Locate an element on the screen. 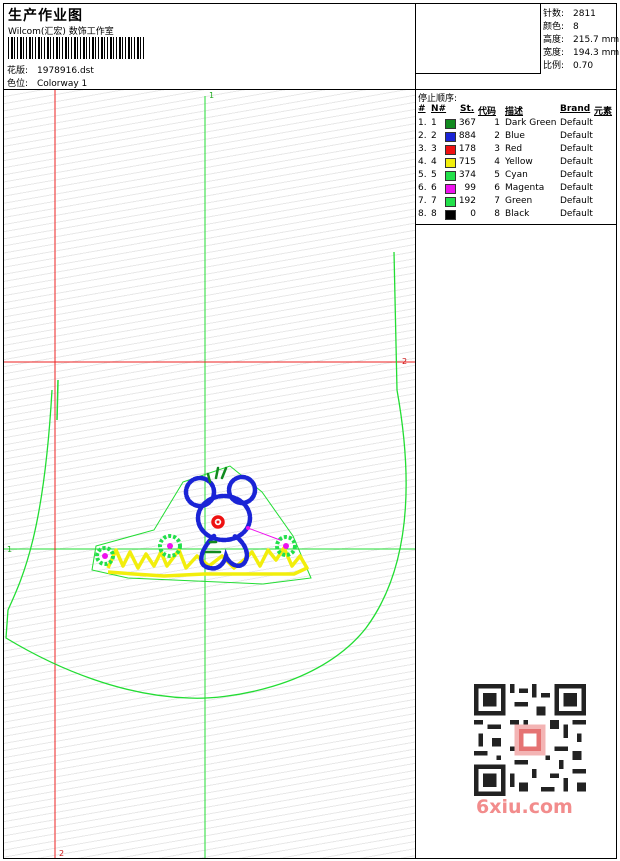  thread-code: 8 is located at coordinates (497, 214).